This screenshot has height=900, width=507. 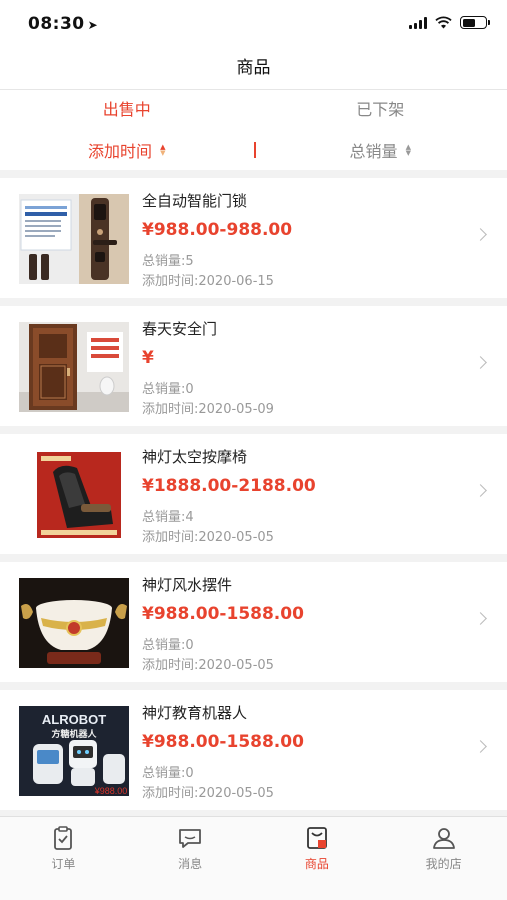 I want to click on tab-products: 商品, so click(x=317, y=858).